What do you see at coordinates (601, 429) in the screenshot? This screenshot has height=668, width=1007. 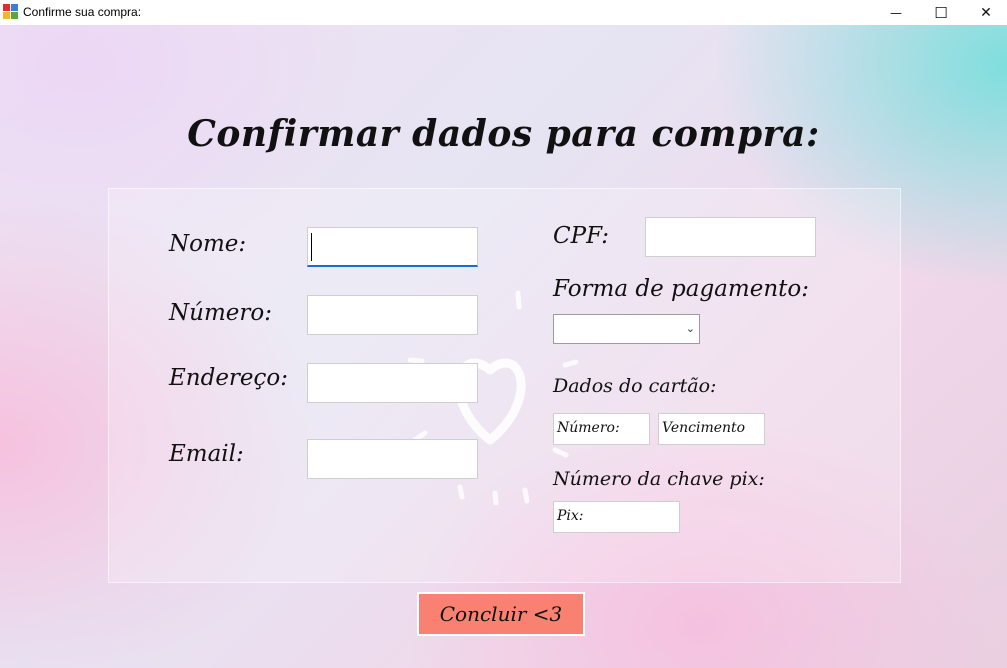 I see `cartao-numero-input: Número:` at bounding box center [601, 429].